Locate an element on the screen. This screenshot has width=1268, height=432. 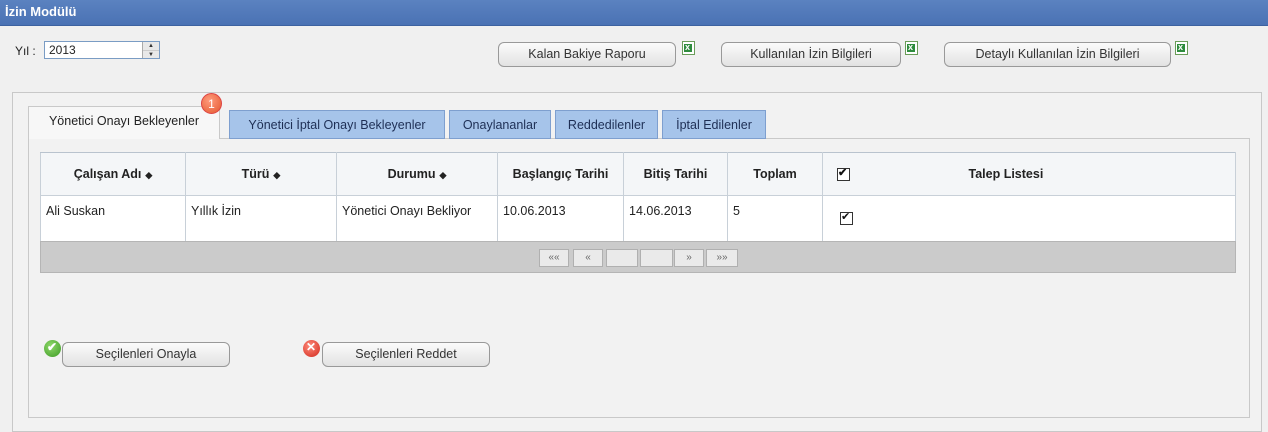
column-header-employee: Çalışan Adı ◆ is located at coordinates (113, 174).